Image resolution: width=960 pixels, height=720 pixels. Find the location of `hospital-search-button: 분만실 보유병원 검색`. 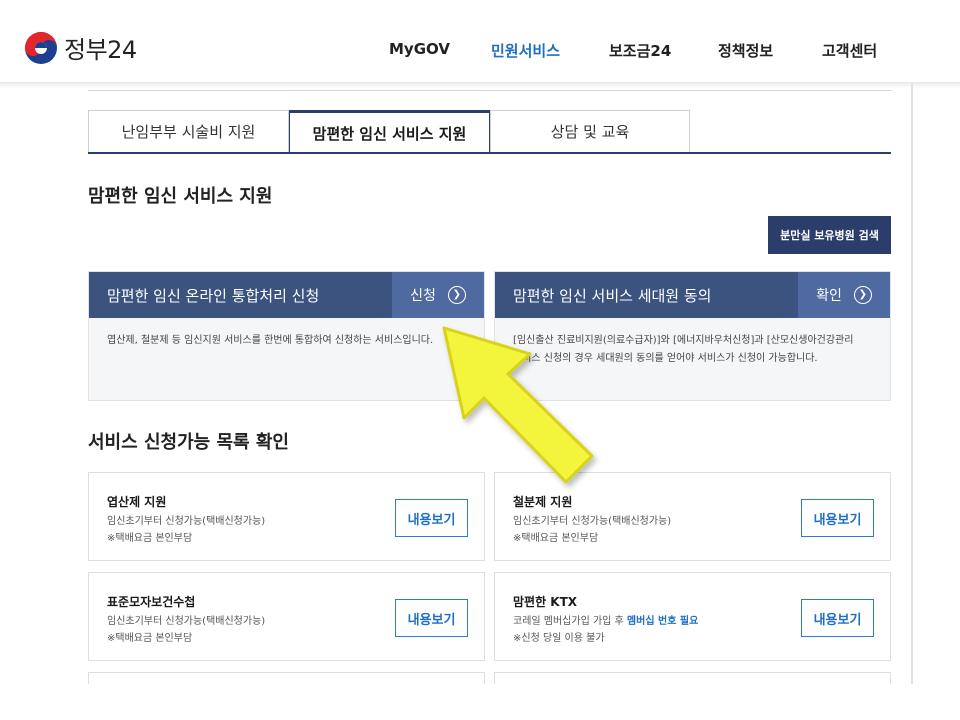

hospital-search-button: 분만실 보유병원 검색 is located at coordinates (829, 235).